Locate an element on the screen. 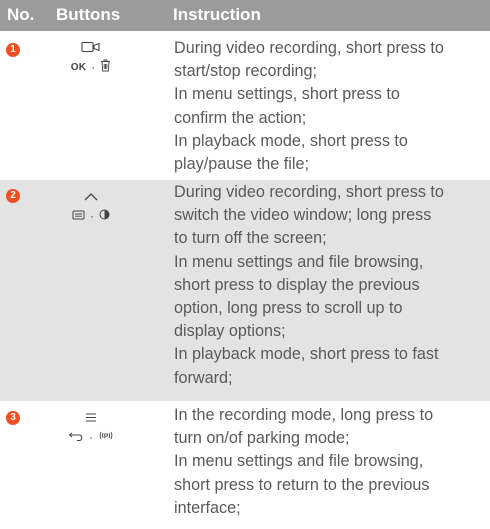  svg-text: P is located at coordinates (106, 436).